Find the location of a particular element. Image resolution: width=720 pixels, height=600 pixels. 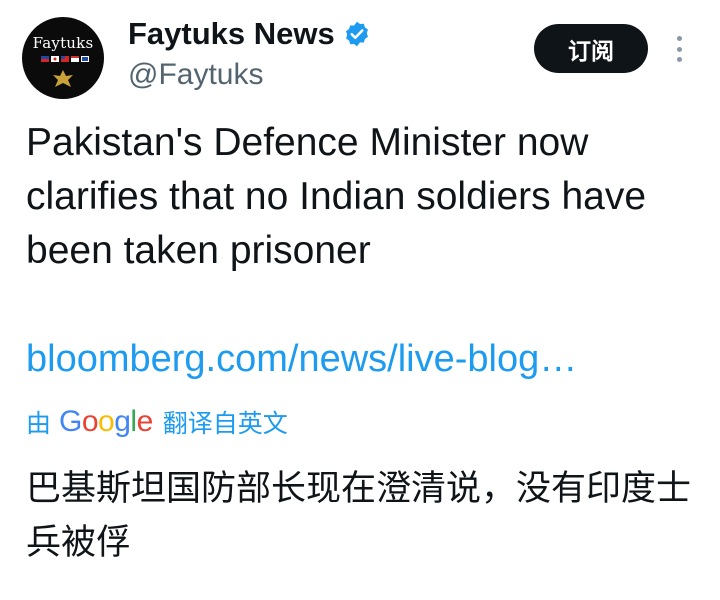

avatar-flags is located at coordinates (65, 59).